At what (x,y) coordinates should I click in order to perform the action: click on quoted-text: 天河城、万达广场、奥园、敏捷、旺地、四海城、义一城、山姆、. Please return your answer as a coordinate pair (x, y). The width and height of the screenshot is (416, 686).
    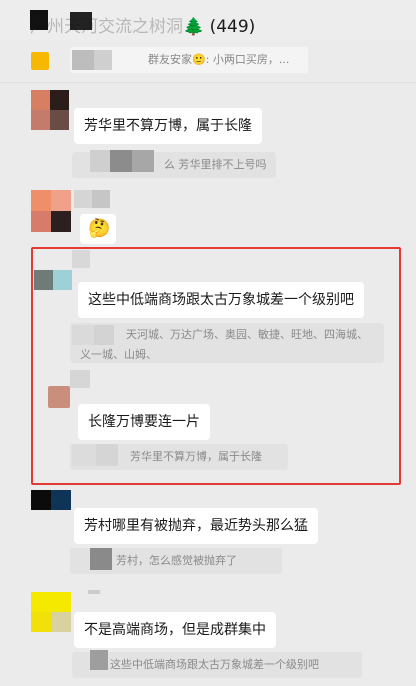
    Looking at the image, I should click on (224, 344).